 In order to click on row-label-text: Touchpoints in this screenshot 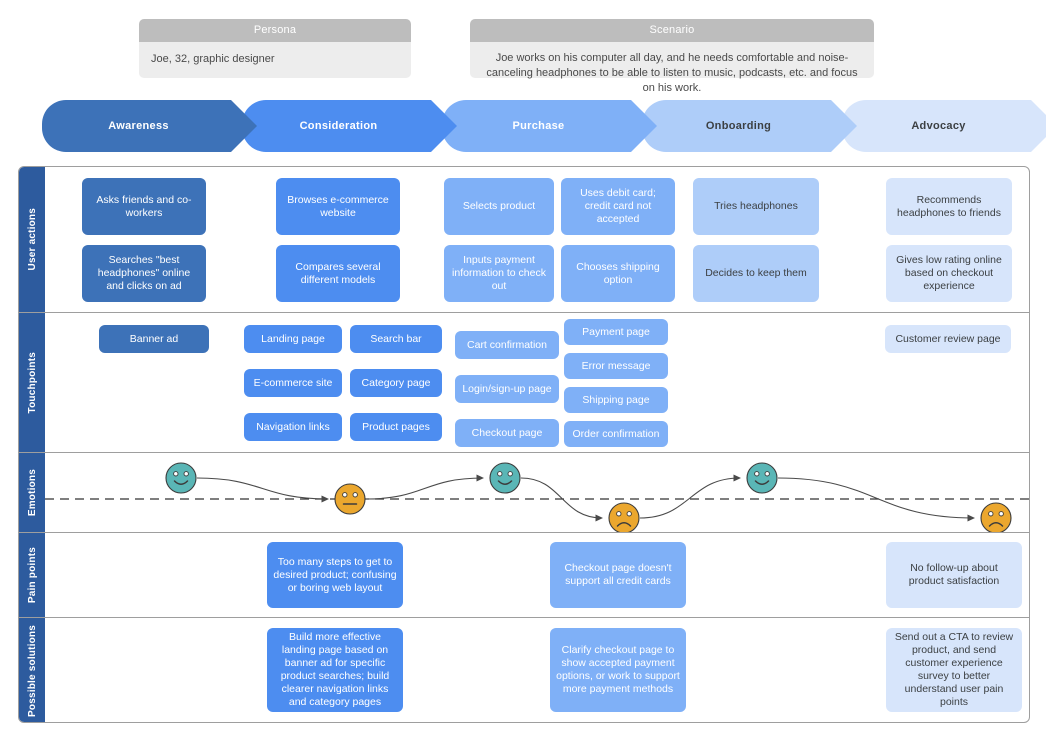, I will do `click(32, 382)`.